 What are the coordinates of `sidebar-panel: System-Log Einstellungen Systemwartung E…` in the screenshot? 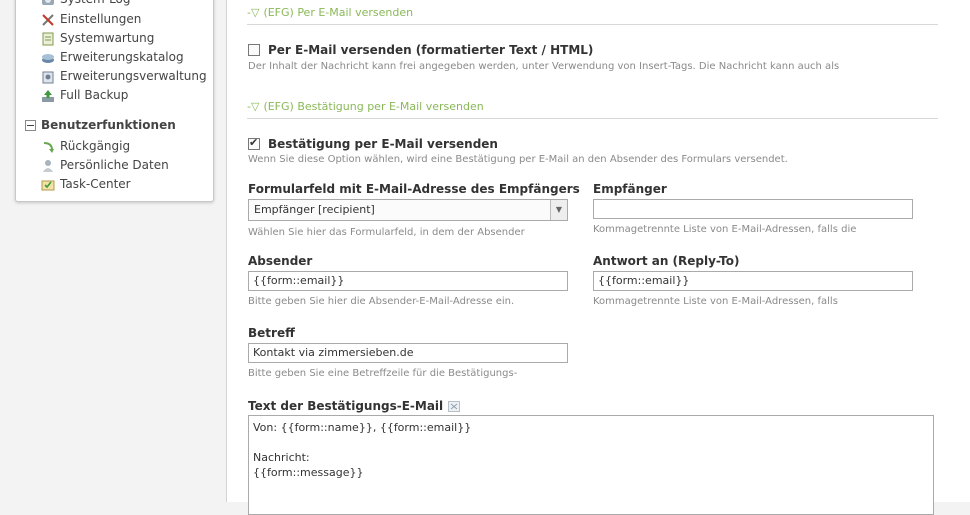 It's located at (114, 101).